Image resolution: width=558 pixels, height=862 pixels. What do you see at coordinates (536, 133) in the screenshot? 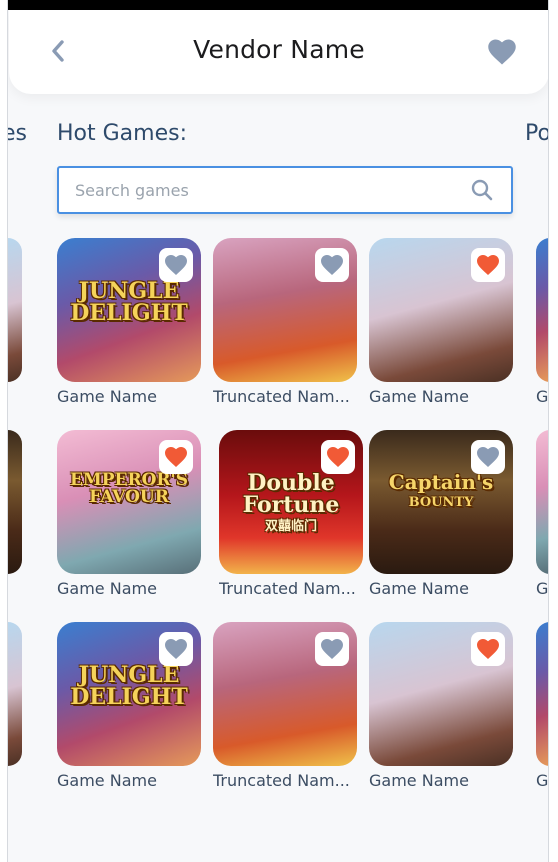
I see `tab-next: Po` at bounding box center [536, 133].